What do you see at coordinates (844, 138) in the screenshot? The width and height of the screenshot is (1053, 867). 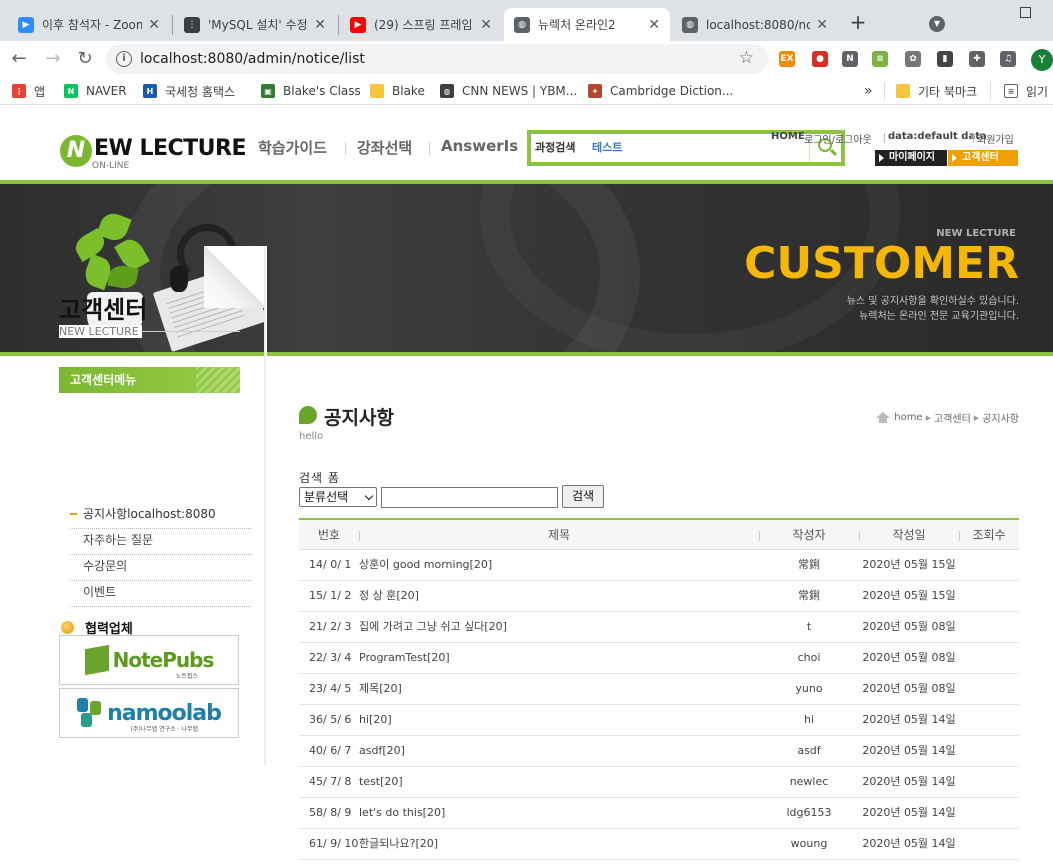 I see `util-login-link: 로그인/로그아웃` at bounding box center [844, 138].